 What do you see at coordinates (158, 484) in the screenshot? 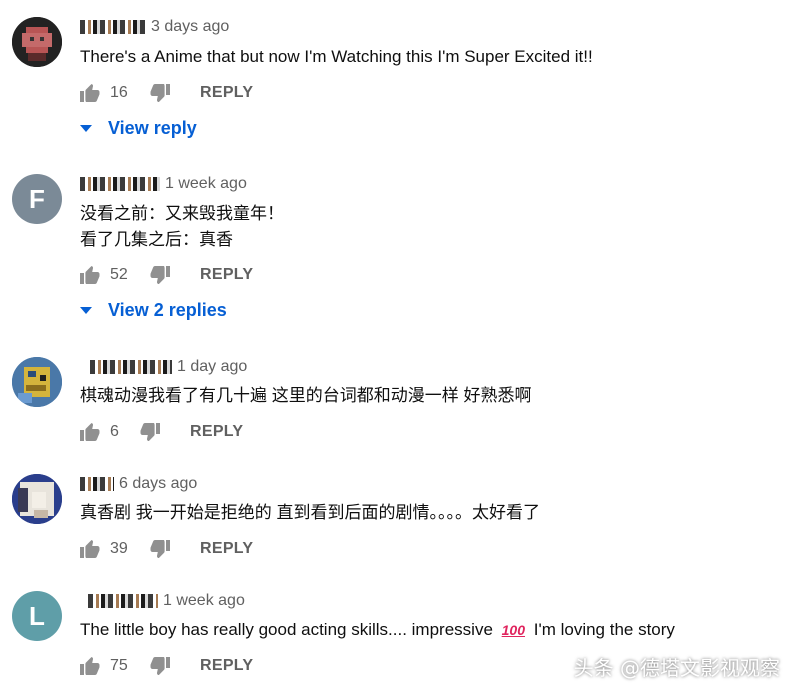
I see `comment-timestamp: 6 days ago` at bounding box center [158, 484].